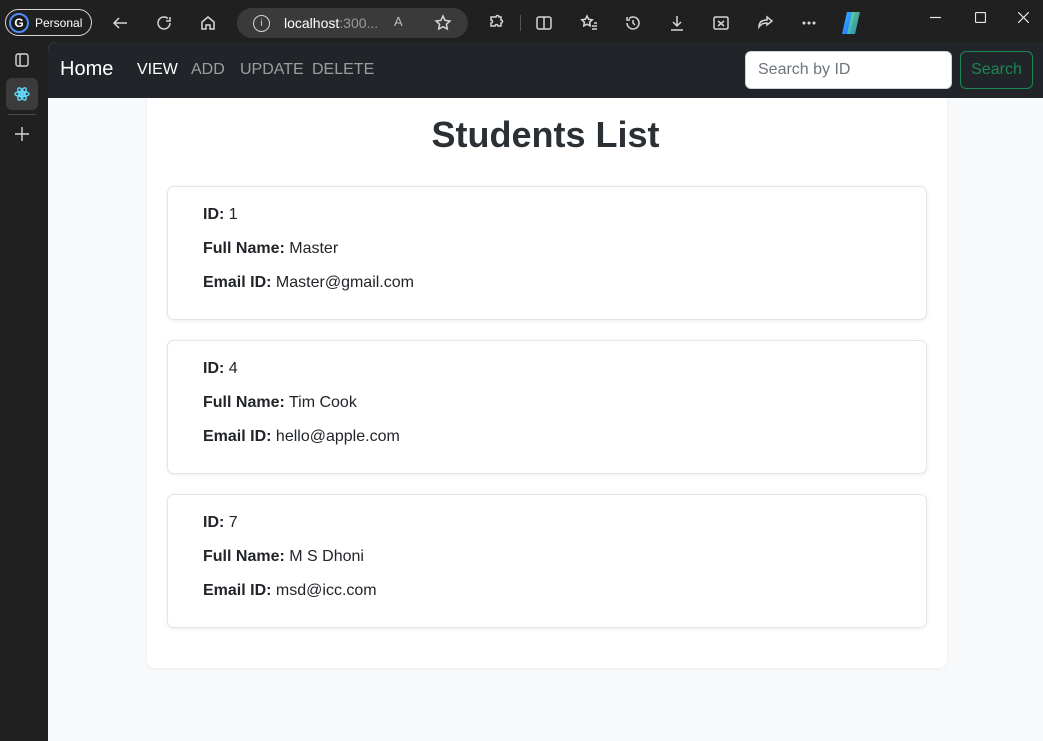 This screenshot has width=1043, height=741. I want to click on student-id: ID: 4, so click(220, 369).